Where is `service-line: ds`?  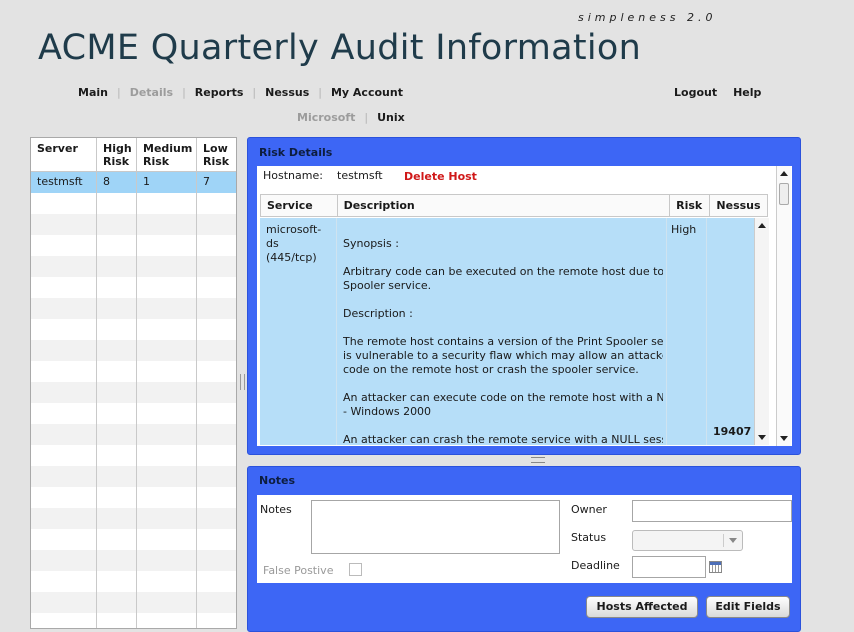 service-line: ds is located at coordinates (272, 243).